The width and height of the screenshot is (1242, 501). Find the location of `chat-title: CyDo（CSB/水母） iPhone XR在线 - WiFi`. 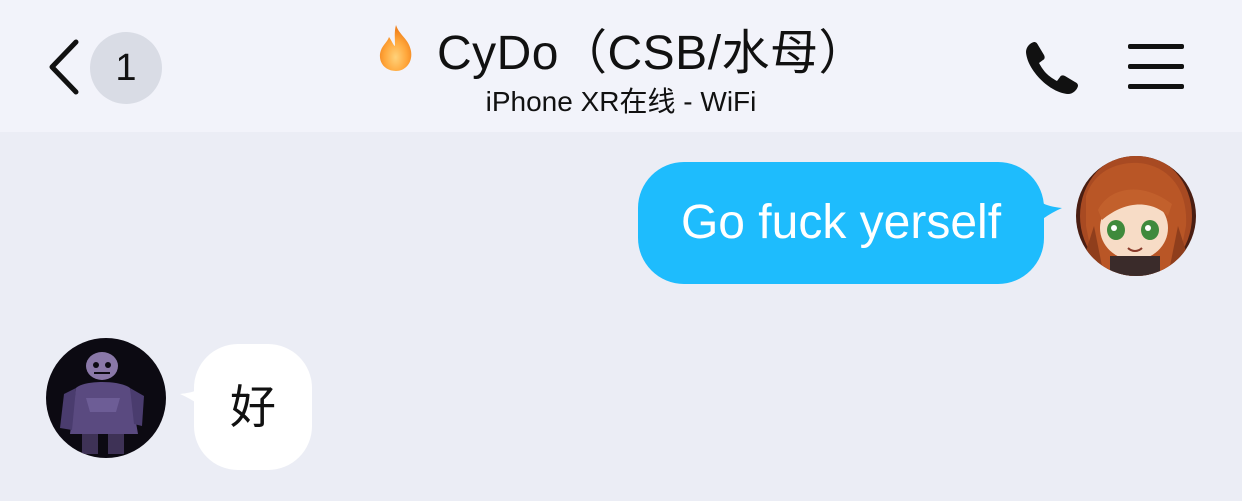

chat-title: CyDo（CSB/水母） iPhone XR在线 - WiFi is located at coordinates (621, 68).